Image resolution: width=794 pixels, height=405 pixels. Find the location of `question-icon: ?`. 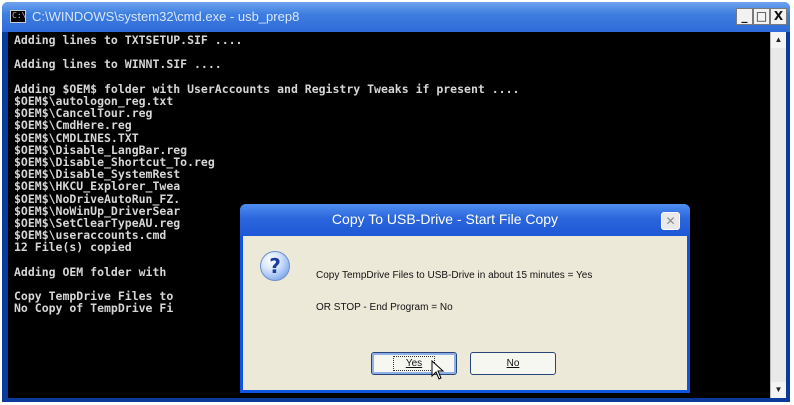

question-icon: ? is located at coordinates (275, 266).